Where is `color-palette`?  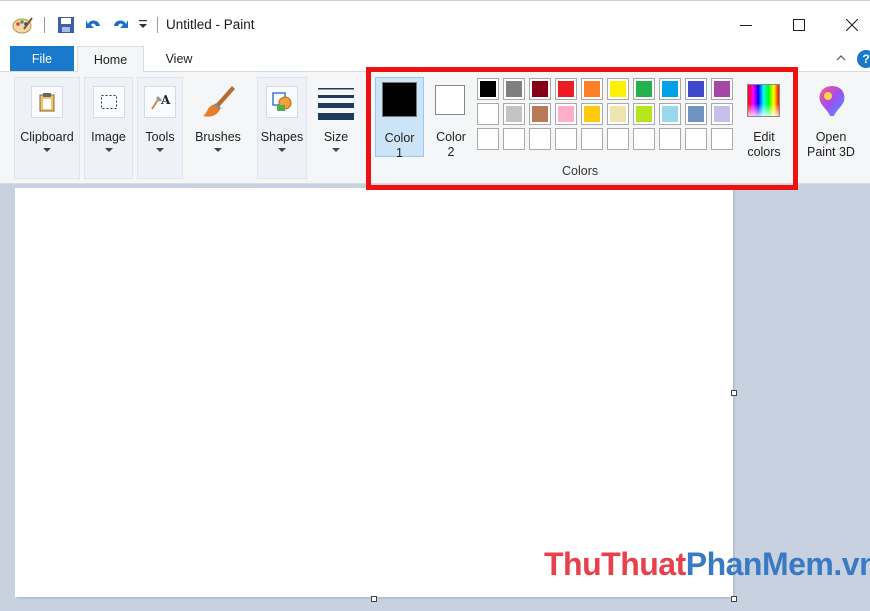
color-palette is located at coordinates (605, 114).